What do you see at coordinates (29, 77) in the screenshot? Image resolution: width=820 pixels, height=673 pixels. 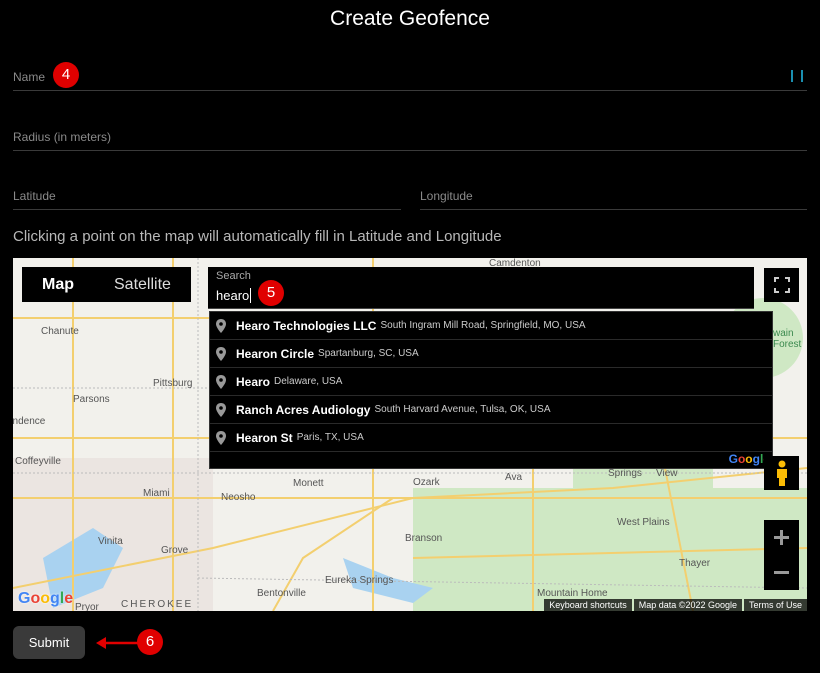 I see `name-label: Name` at bounding box center [29, 77].